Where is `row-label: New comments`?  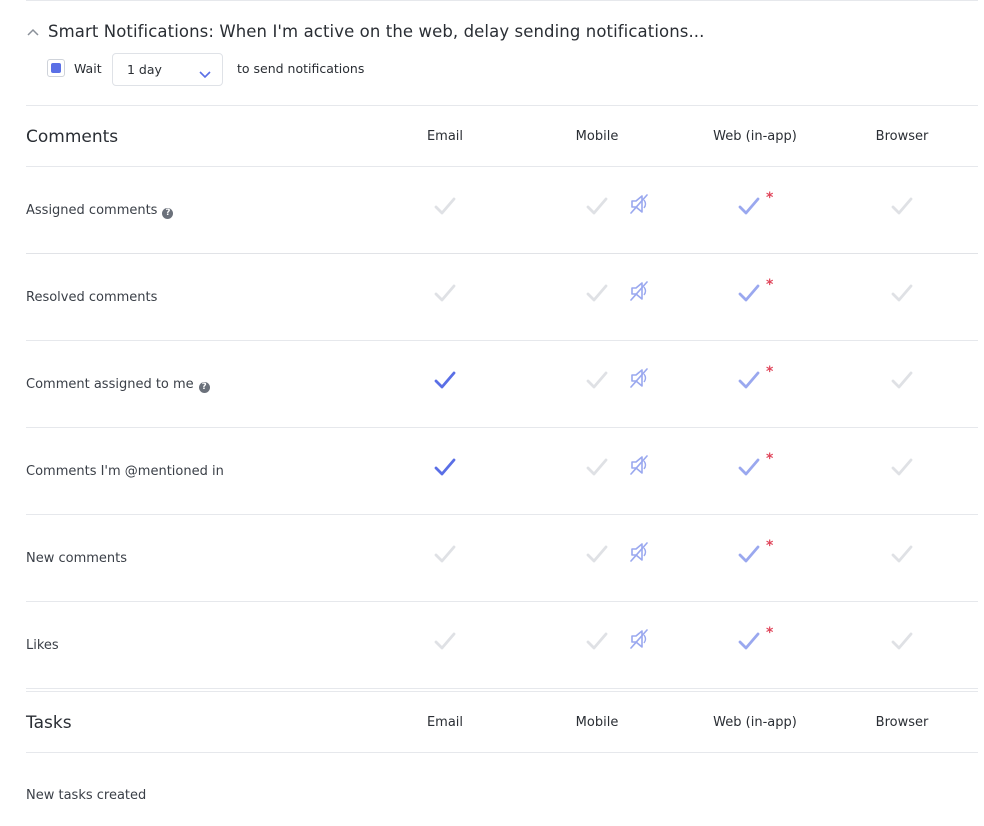 row-label: New comments is located at coordinates (76, 558).